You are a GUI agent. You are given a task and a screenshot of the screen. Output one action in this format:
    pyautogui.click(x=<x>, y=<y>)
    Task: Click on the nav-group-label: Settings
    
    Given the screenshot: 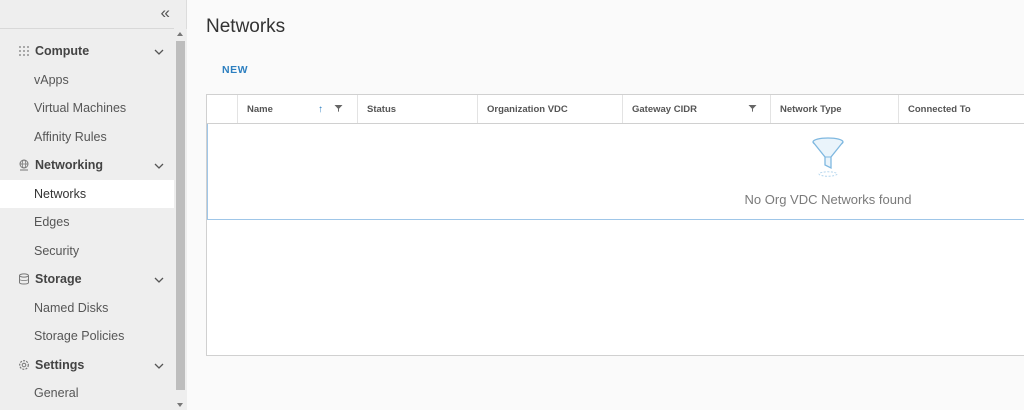 What is the action you would take?
    pyautogui.click(x=60, y=364)
    